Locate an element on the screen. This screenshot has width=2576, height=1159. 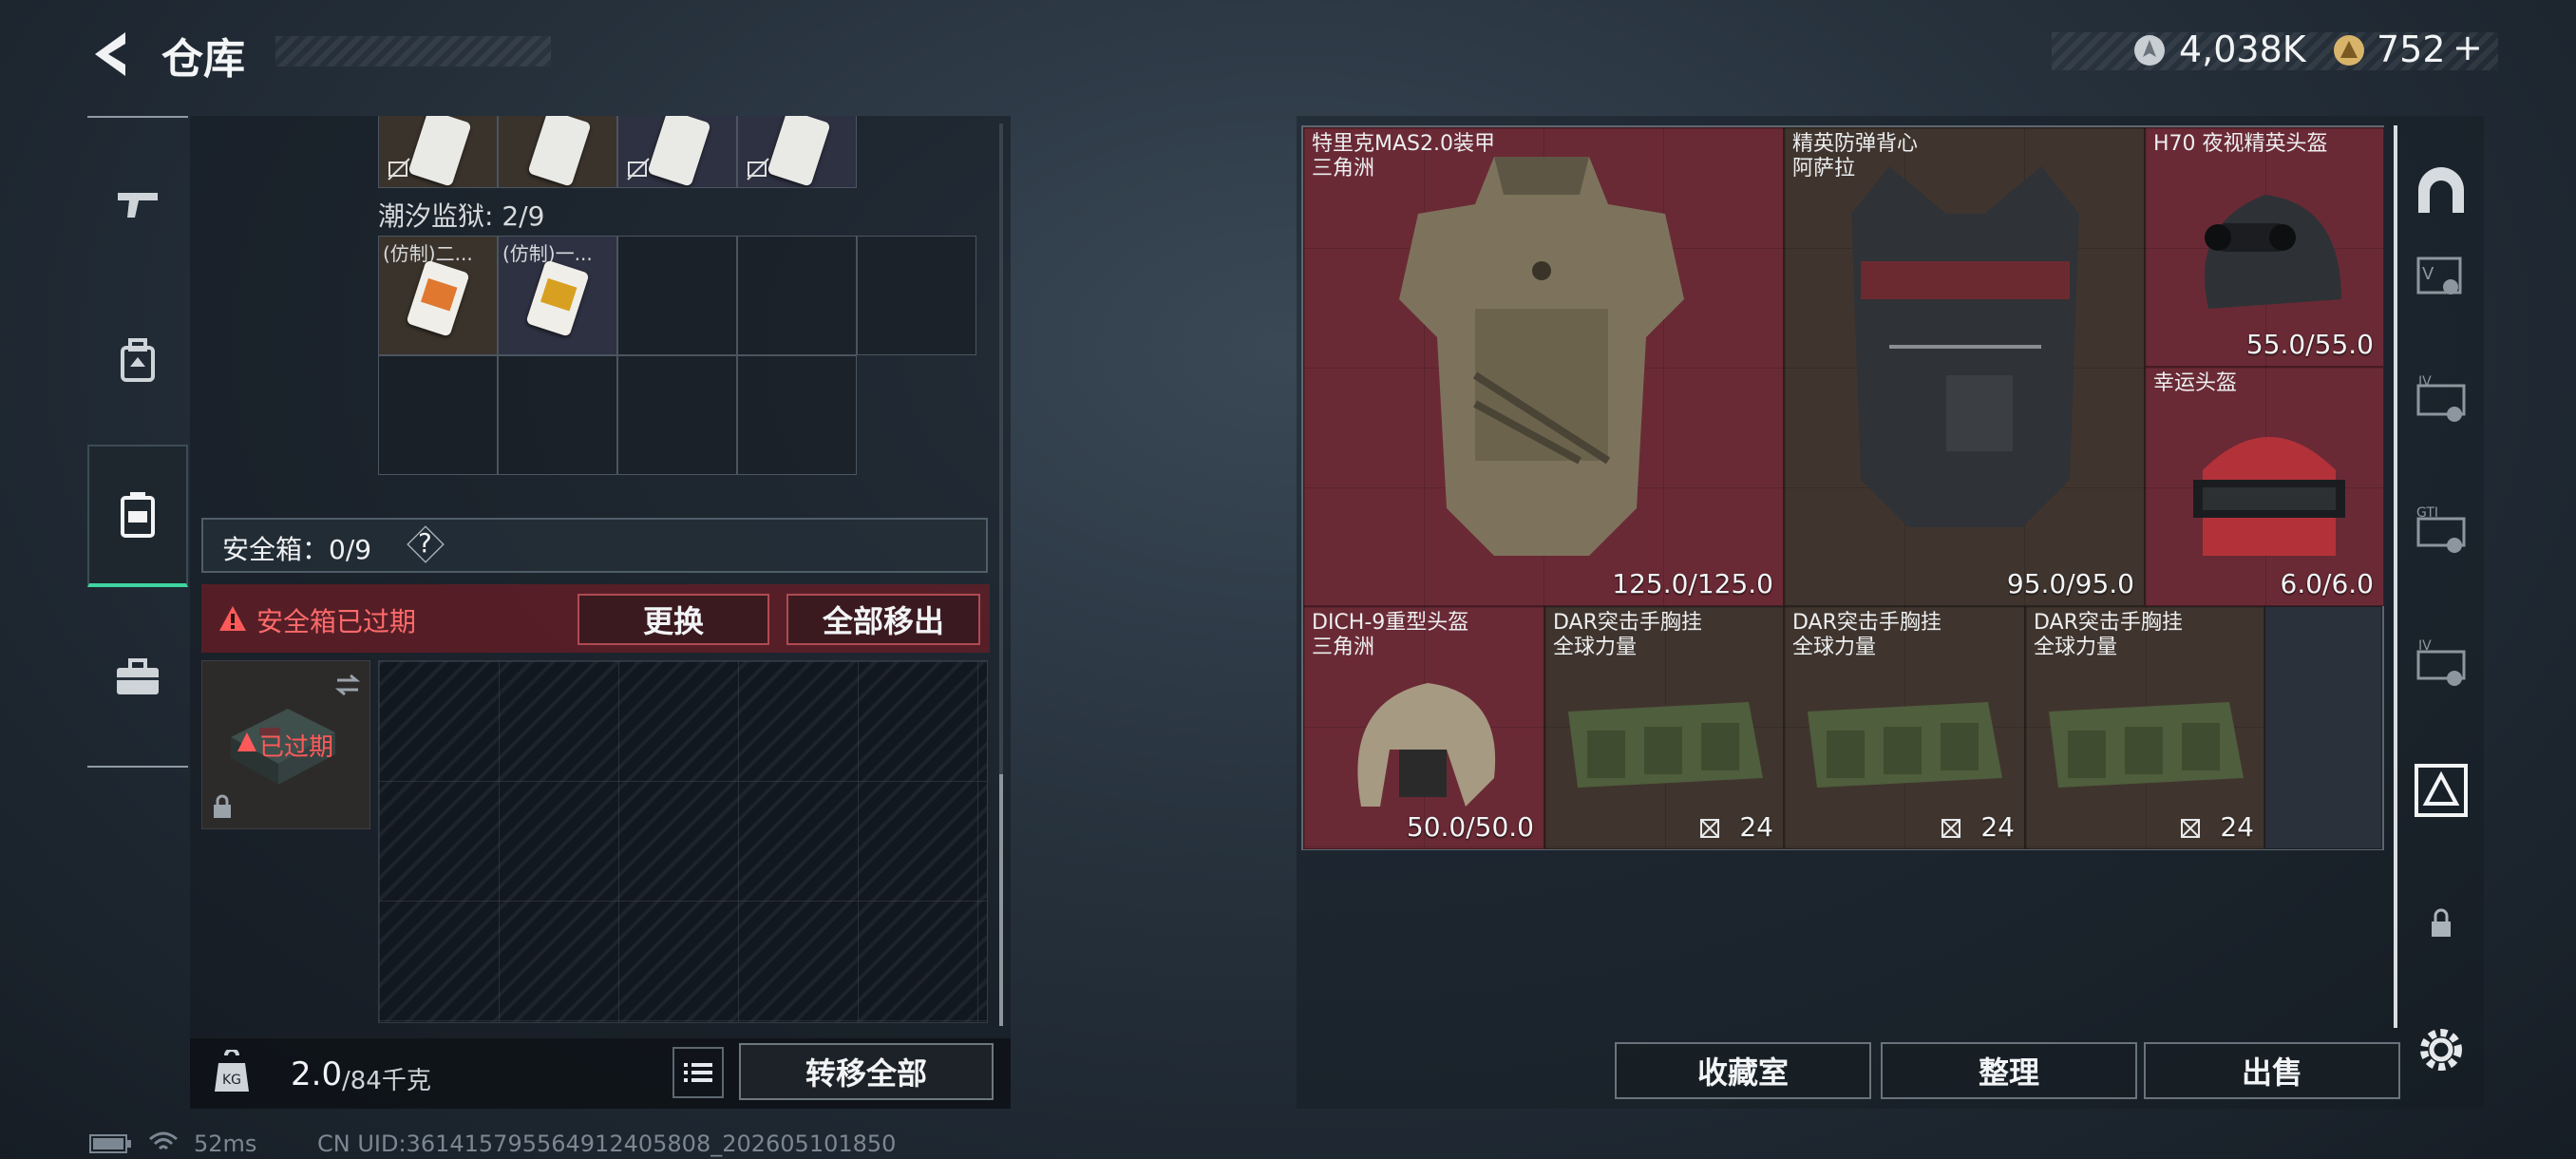
sell-button: 出售 is located at coordinates (2272, 1070).